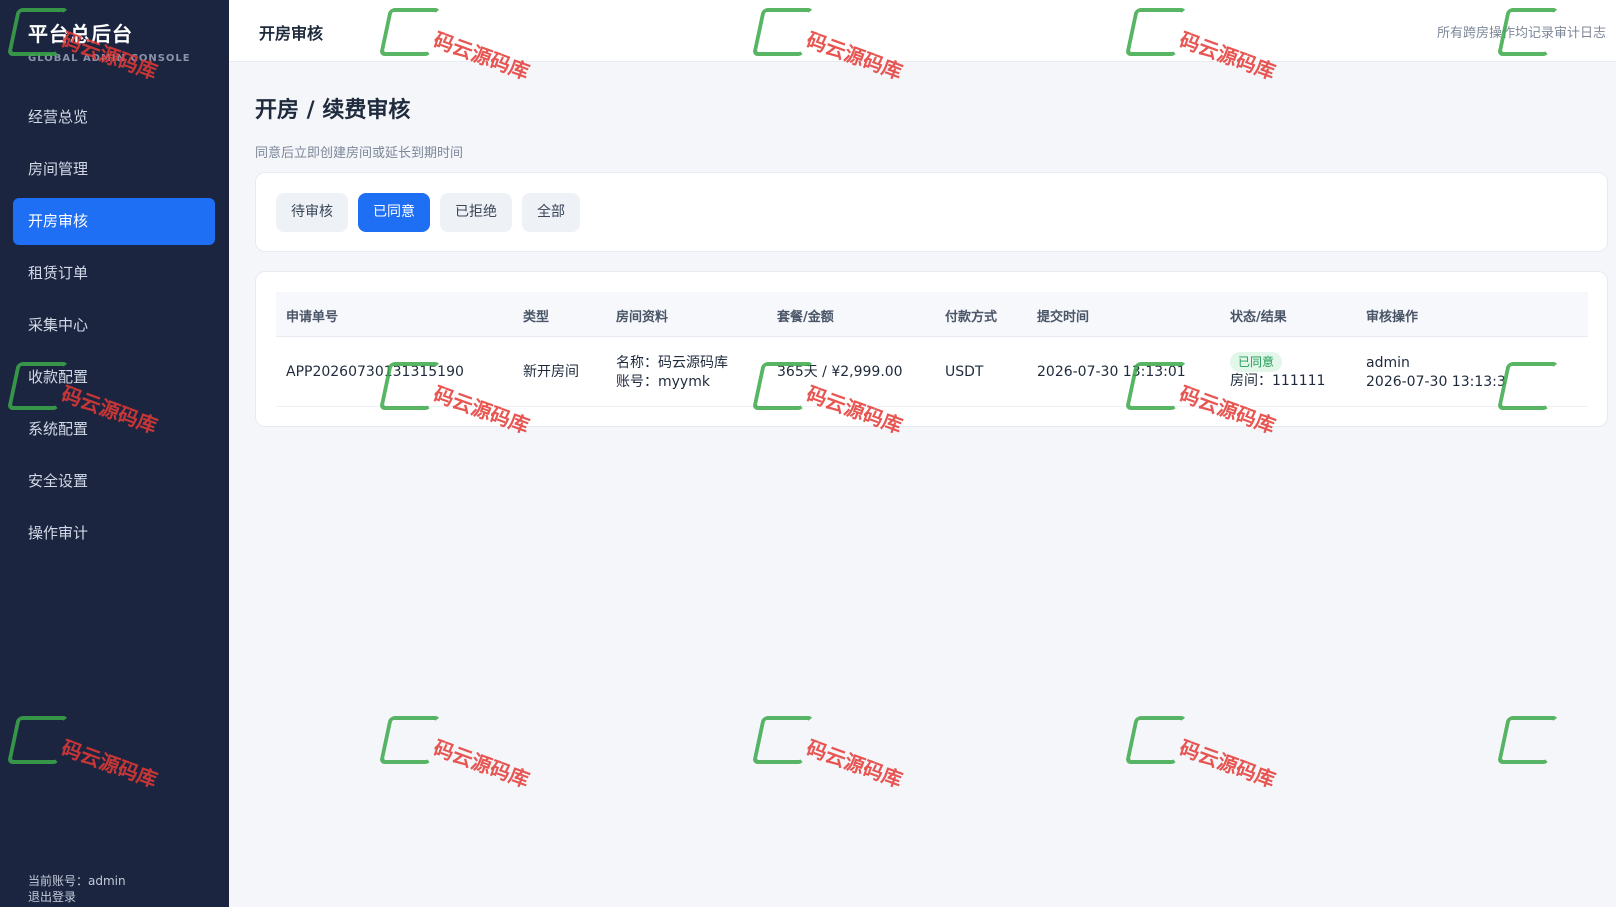 The image size is (1616, 907). What do you see at coordinates (114, 117) in the screenshot?
I see `sidebar-item-overview: 经营总览` at bounding box center [114, 117].